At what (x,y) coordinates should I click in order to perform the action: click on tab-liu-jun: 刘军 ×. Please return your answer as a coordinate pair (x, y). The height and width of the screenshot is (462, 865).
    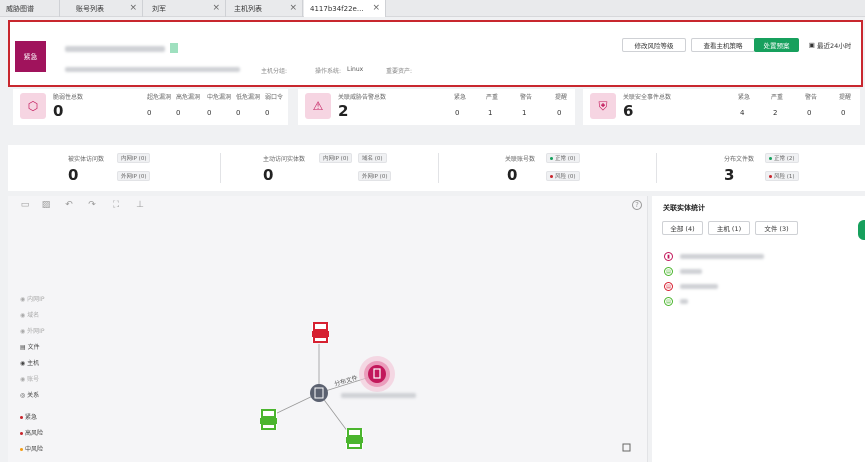
    Looking at the image, I should click on (186, 8).